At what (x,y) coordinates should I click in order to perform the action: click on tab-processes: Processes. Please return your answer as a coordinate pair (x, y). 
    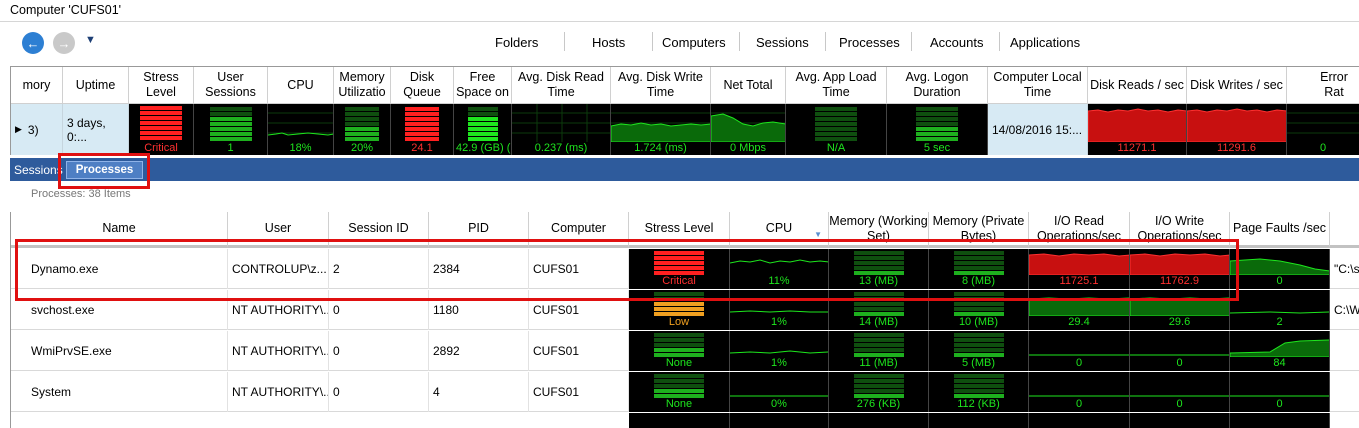
    Looking at the image, I should click on (104, 170).